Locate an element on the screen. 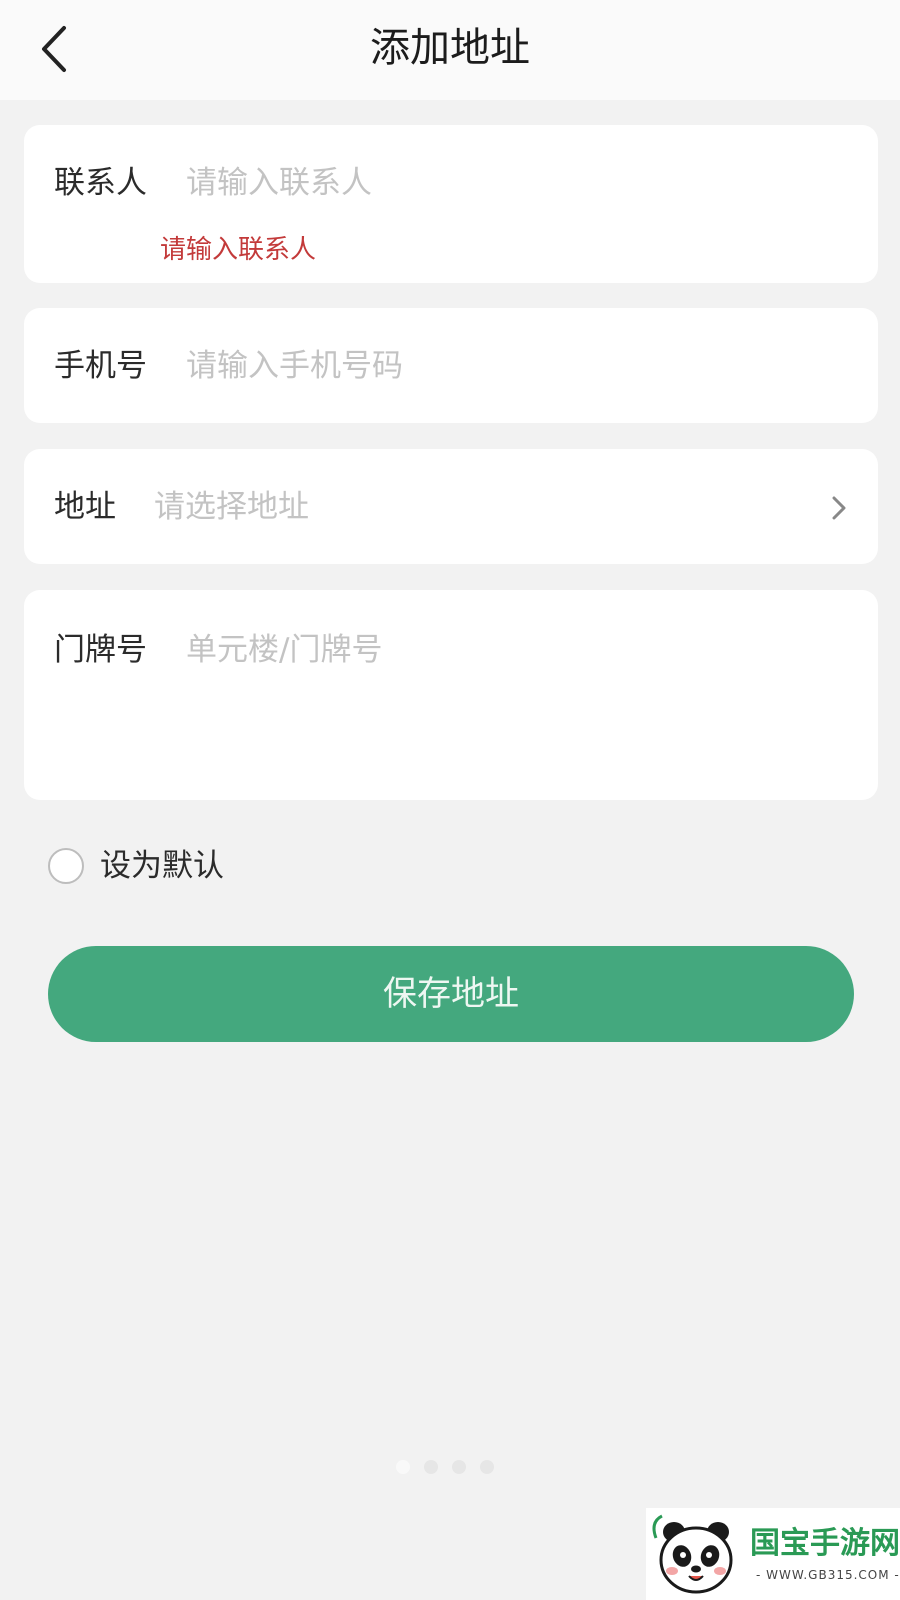 The width and height of the screenshot is (900, 1600). phone-input is located at coordinates (511, 366).